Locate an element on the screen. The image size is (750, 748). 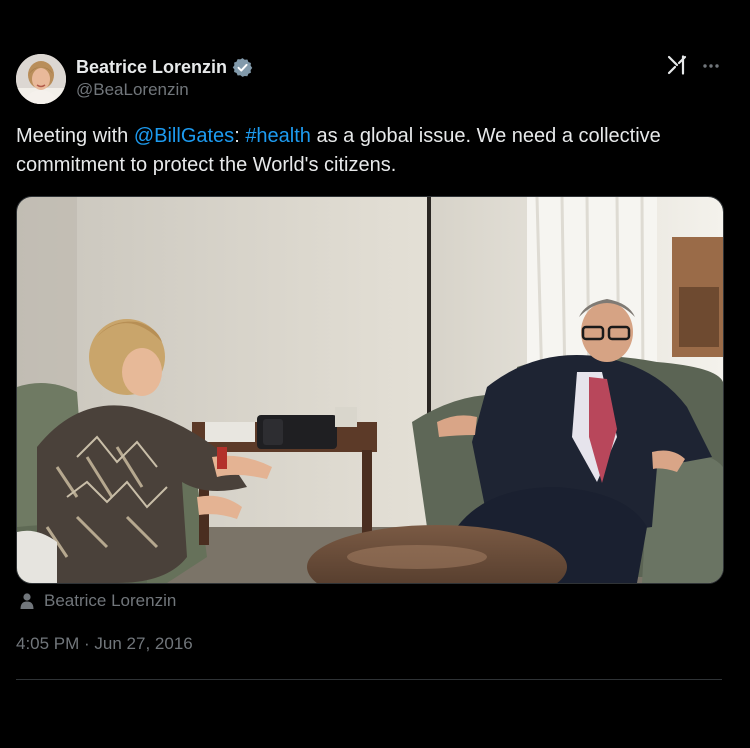
avatar-photo is located at coordinates (41, 79).